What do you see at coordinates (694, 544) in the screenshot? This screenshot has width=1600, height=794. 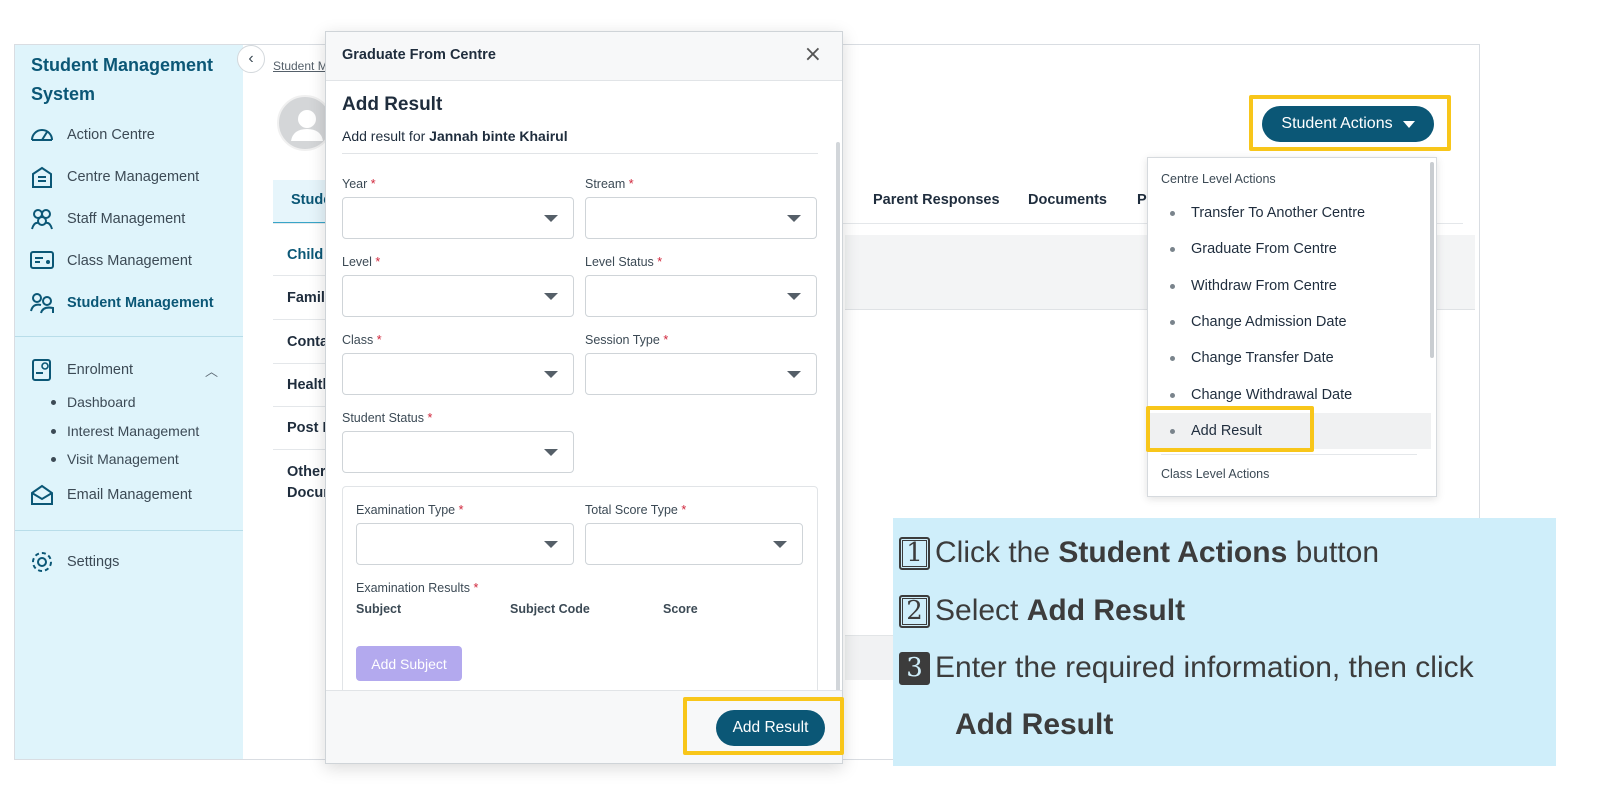 I see `total-score-type-select` at bounding box center [694, 544].